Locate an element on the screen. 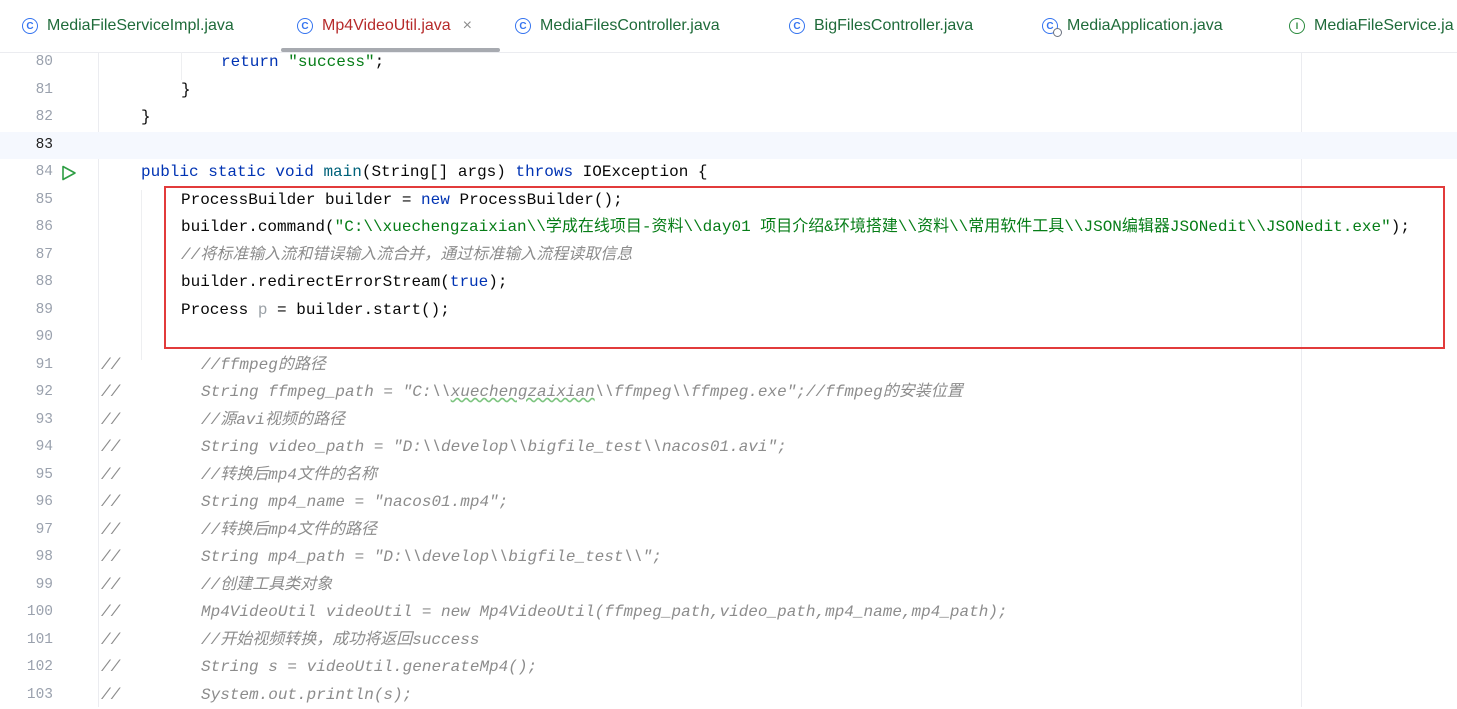  tab-media-files-controller: C MediaFilesController.java is located at coordinates (617, 26).